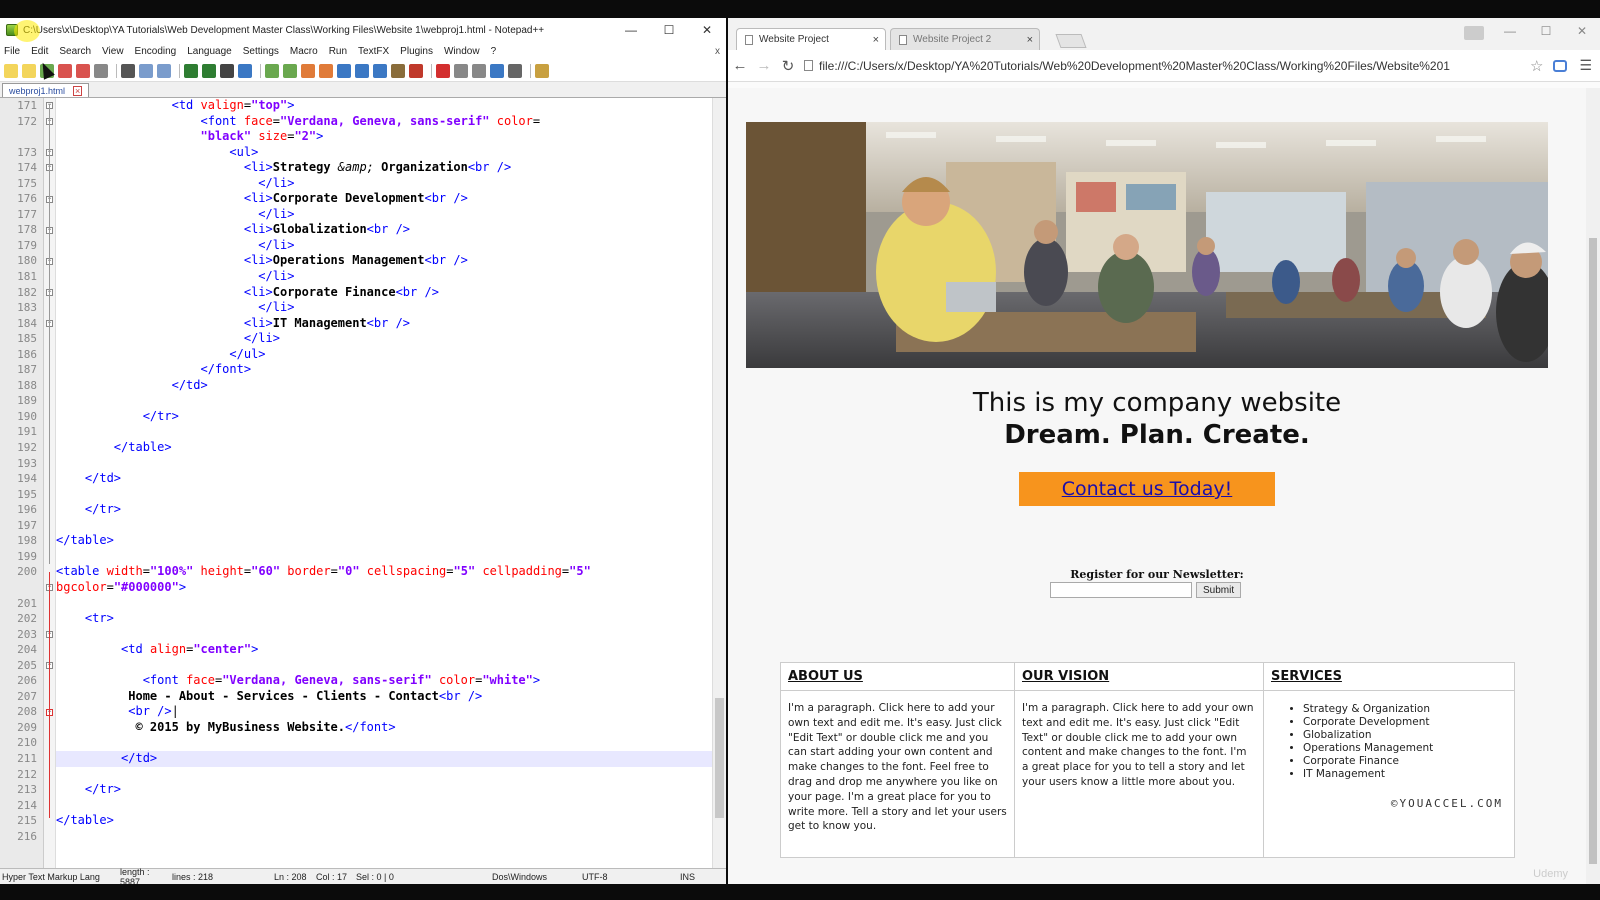 The height and width of the screenshot is (900, 1600). Describe the element at coordinates (384, 588) in the screenshot. I see `code-line: bgcolor="#000000">` at that location.